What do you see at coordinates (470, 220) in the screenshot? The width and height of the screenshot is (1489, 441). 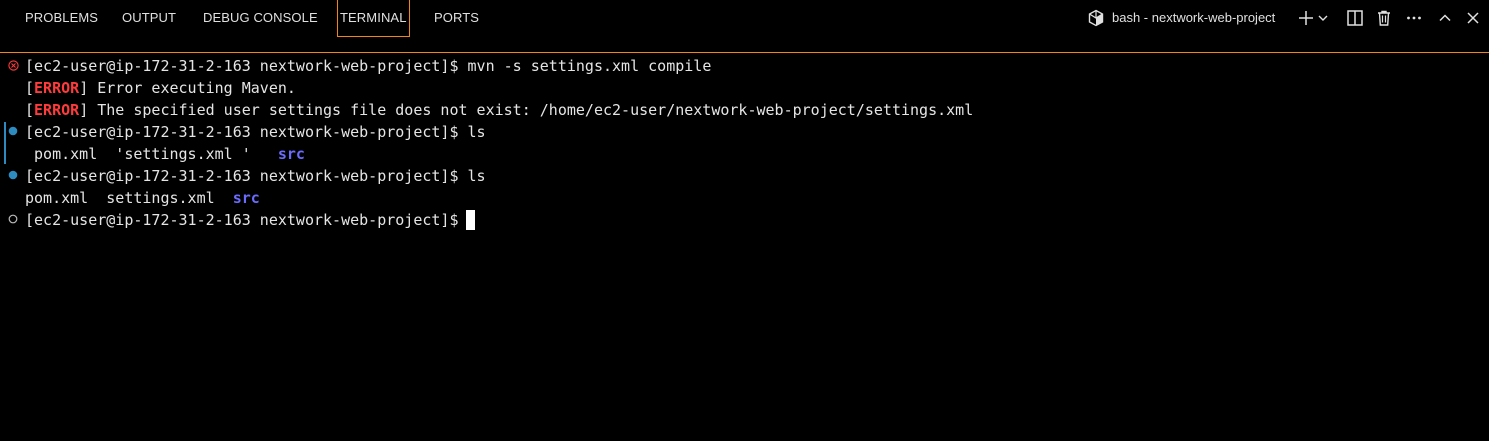 I see `terminal-cursor` at bounding box center [470, 220].